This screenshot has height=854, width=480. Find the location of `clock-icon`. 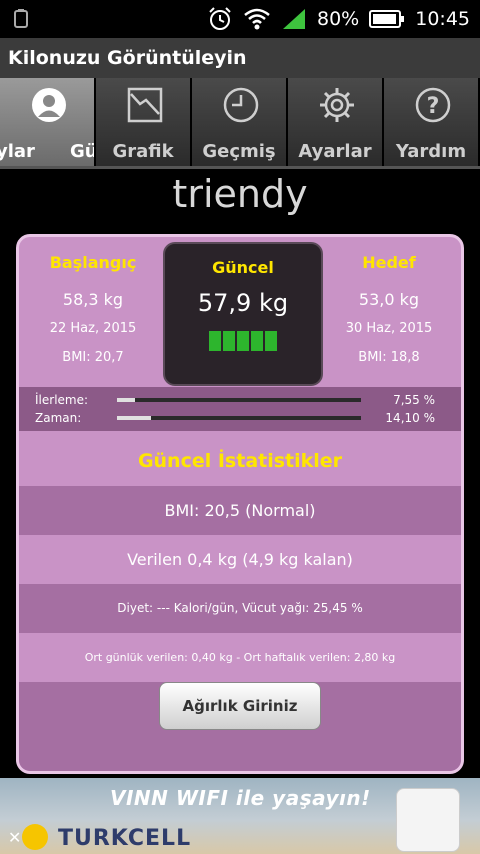

clock-icon is located at coordinates (241, 105).